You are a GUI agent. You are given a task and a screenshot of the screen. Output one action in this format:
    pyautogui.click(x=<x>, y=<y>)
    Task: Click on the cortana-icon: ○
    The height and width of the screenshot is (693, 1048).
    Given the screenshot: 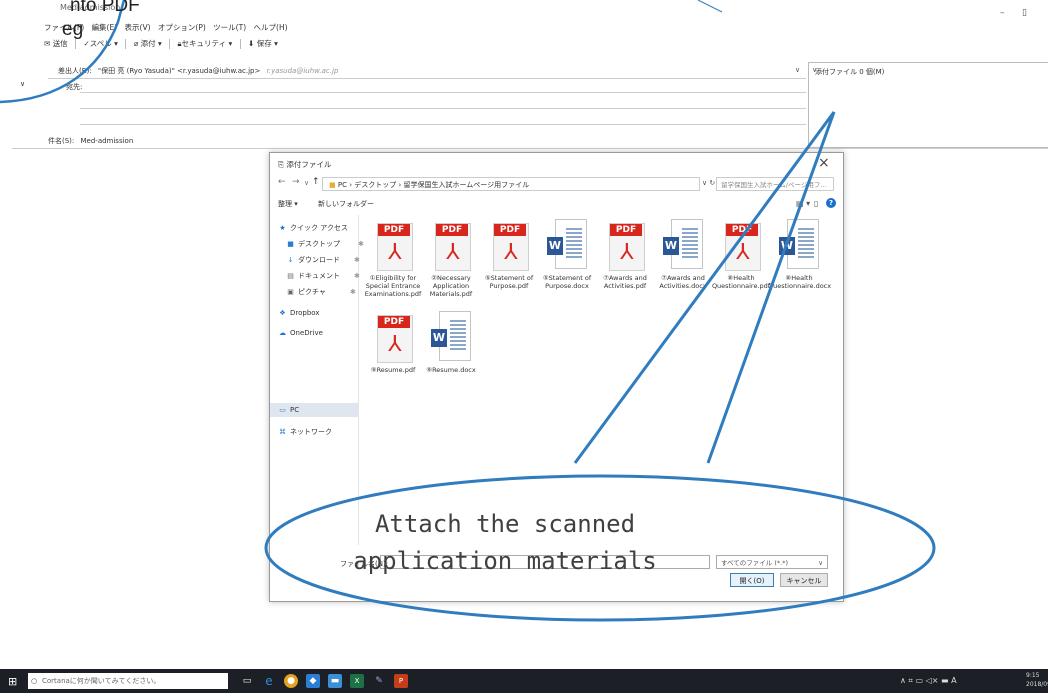 What is the action you would take?
    pyautogui.click(x=34, y=681)
    